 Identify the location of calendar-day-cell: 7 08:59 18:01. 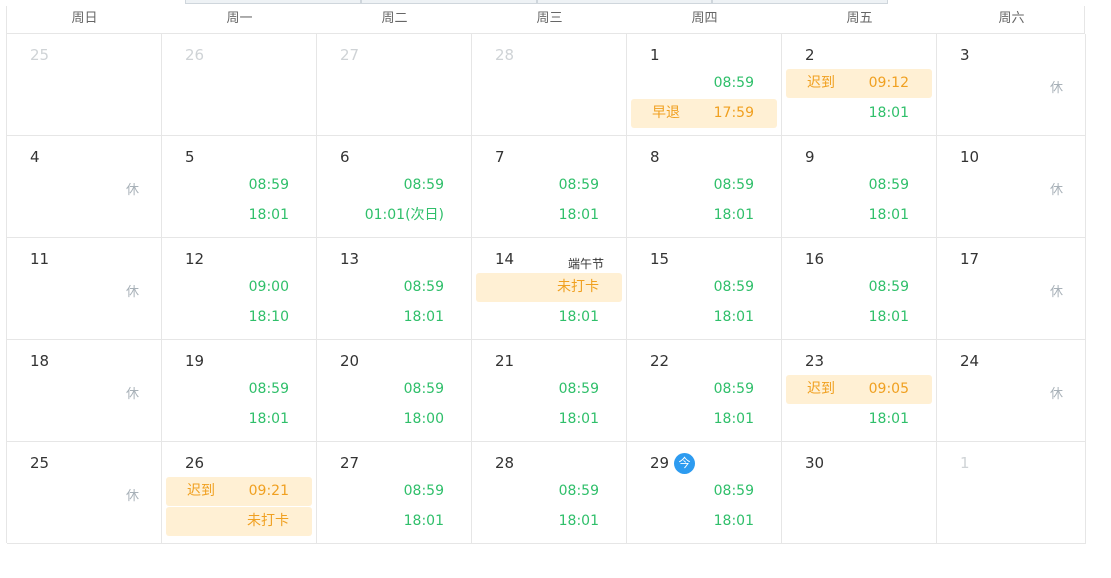
(549, 187).